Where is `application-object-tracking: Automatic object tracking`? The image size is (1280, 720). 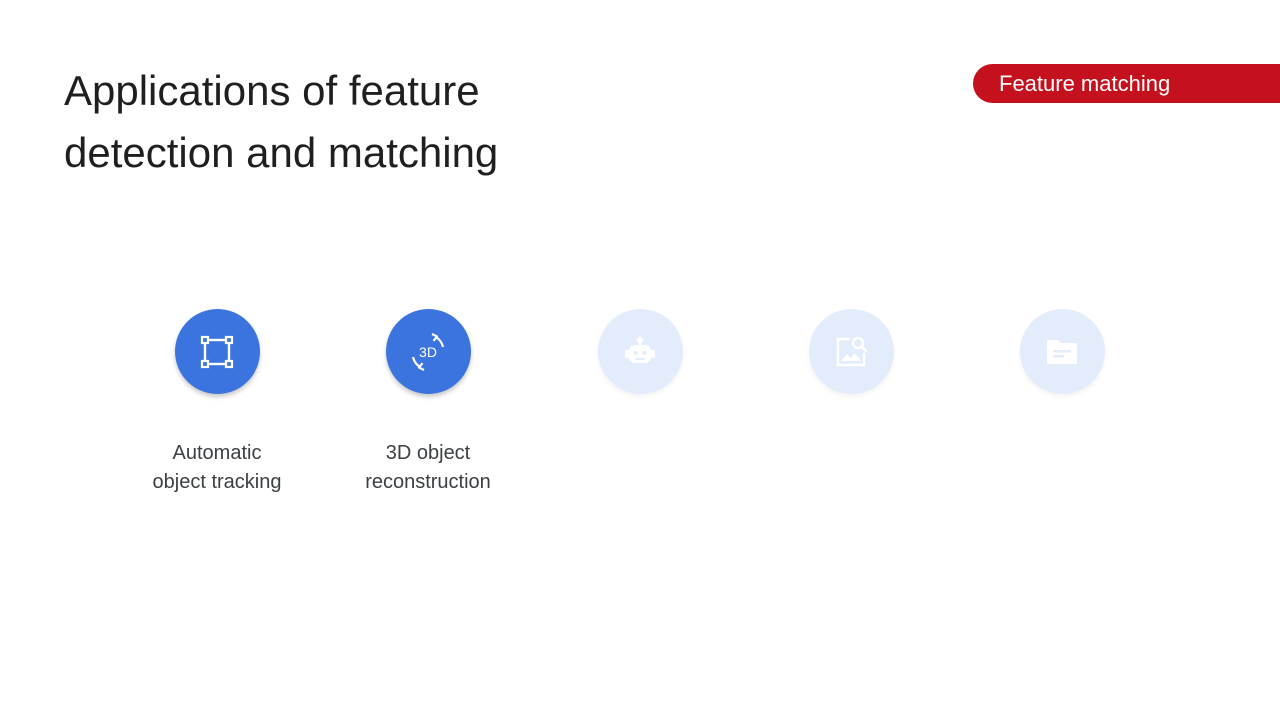
application-object-tracking: Automatic object tracking is located at coordinates (217, 403).